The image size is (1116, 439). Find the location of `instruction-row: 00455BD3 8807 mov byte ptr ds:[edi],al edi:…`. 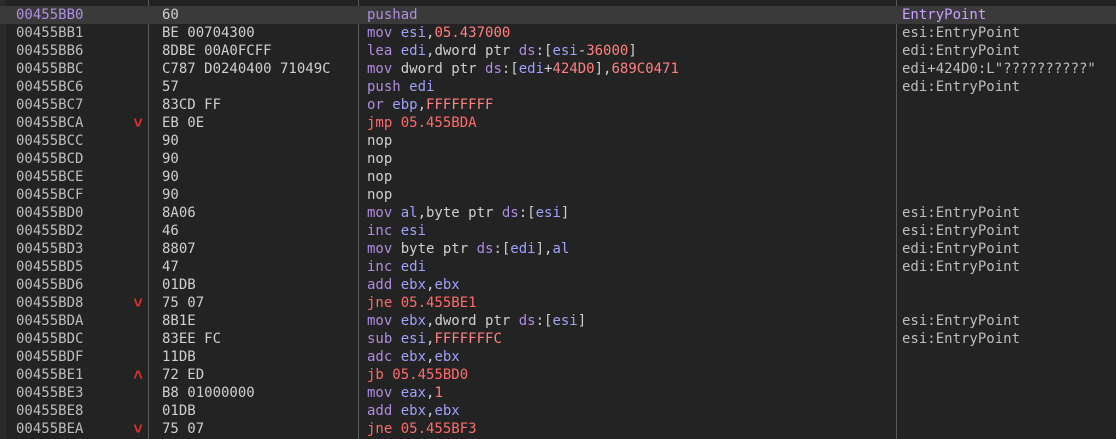

instruction-row: 00455BD3 8807 mov byte ptr ds:[edi],al edi:… is located at coordinates (558, 249).